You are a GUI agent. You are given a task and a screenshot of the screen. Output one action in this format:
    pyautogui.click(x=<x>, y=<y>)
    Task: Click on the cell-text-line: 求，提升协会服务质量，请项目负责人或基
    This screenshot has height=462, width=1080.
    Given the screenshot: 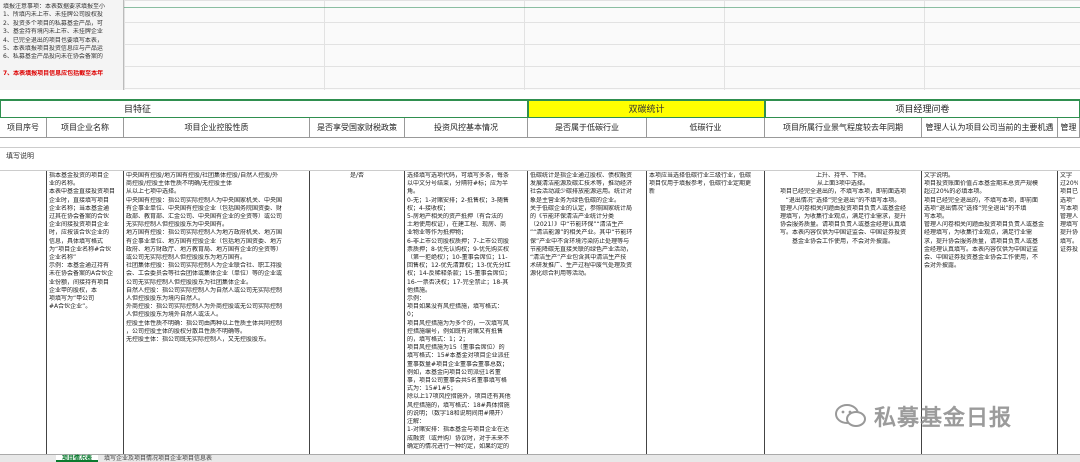 What is the action you would take?
    pyautogui.click(x=981, y=241)
    